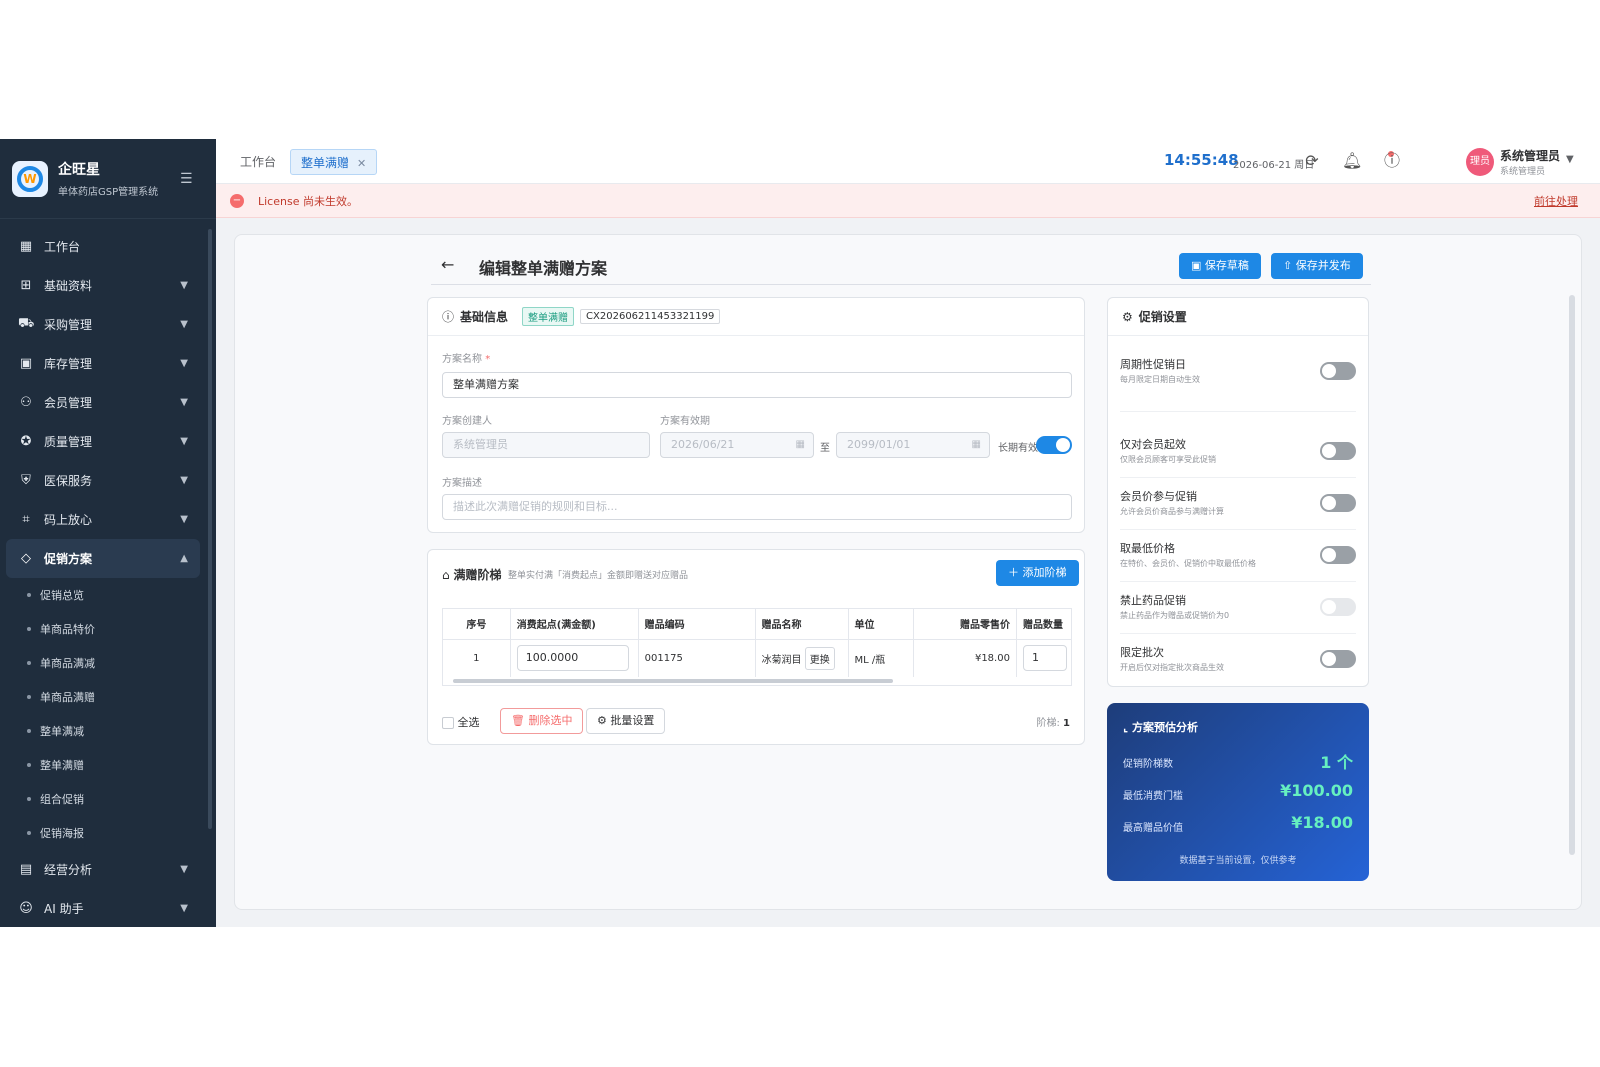  What do you see at coordinates (108, 480) in the screenshot?
I see `sidebar-item-insurance: ⛨ 医保服务 ▼` at bounding box center [108, 480].